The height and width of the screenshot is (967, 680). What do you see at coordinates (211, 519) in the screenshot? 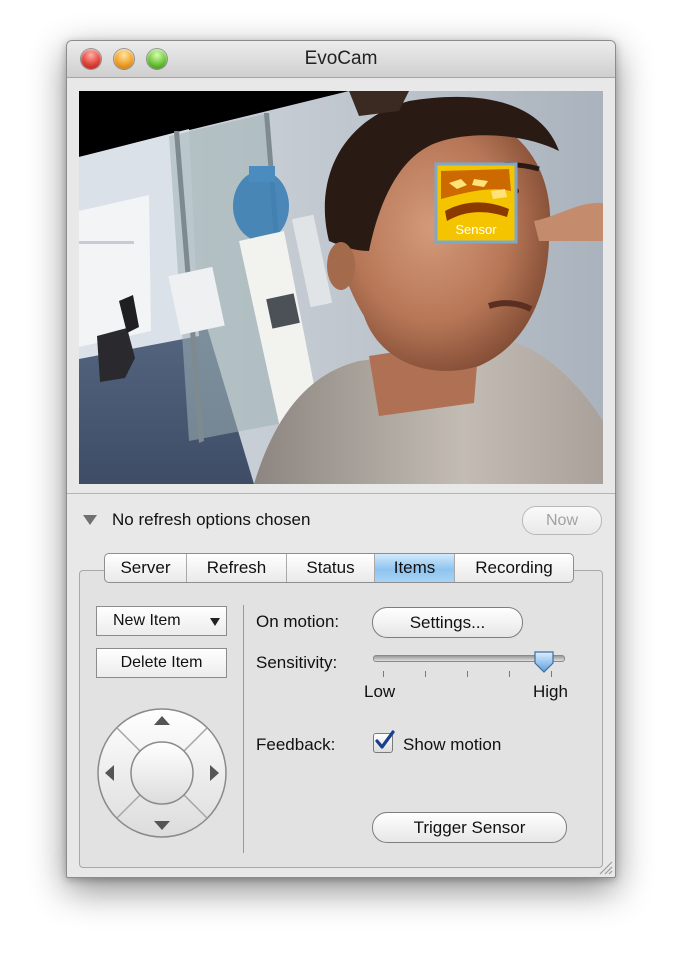
I see `refresh-status-text: No refresh options chosen` at bounding box center [211, 519].